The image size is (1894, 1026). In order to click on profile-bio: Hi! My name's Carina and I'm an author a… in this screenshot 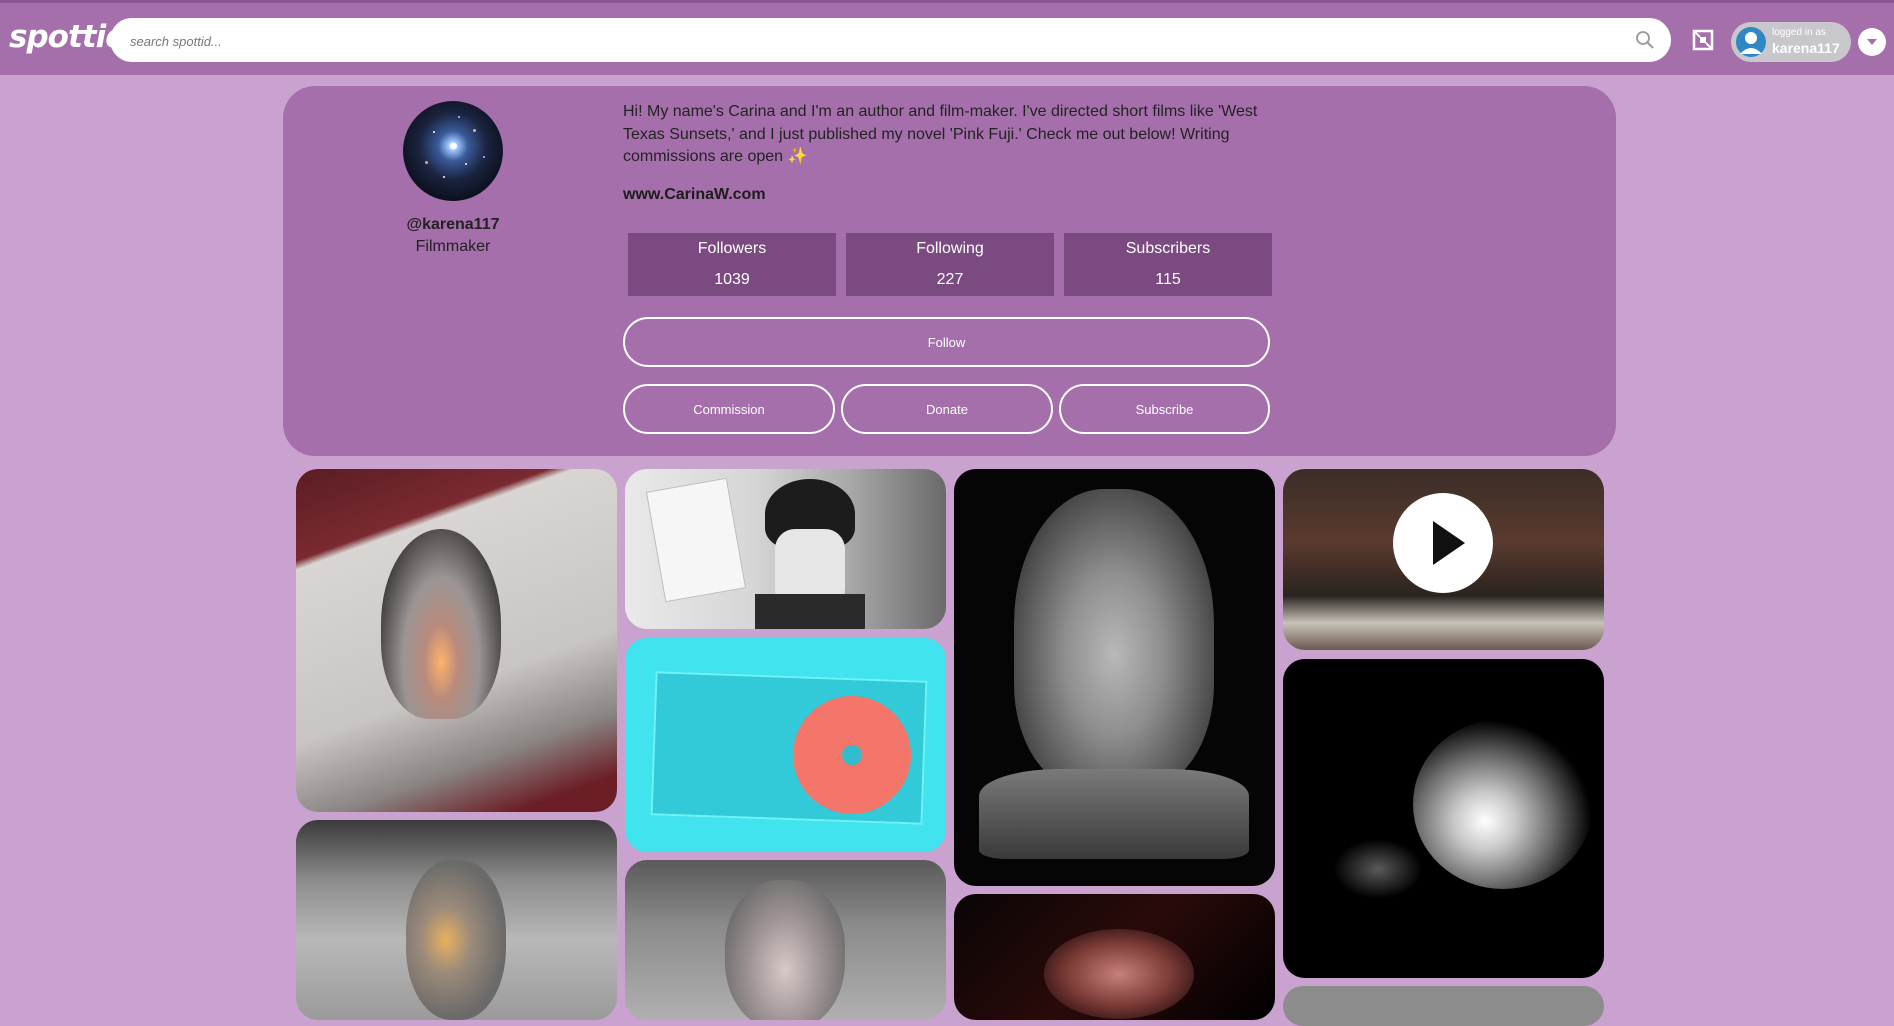, I will do `click(940, 134)`.